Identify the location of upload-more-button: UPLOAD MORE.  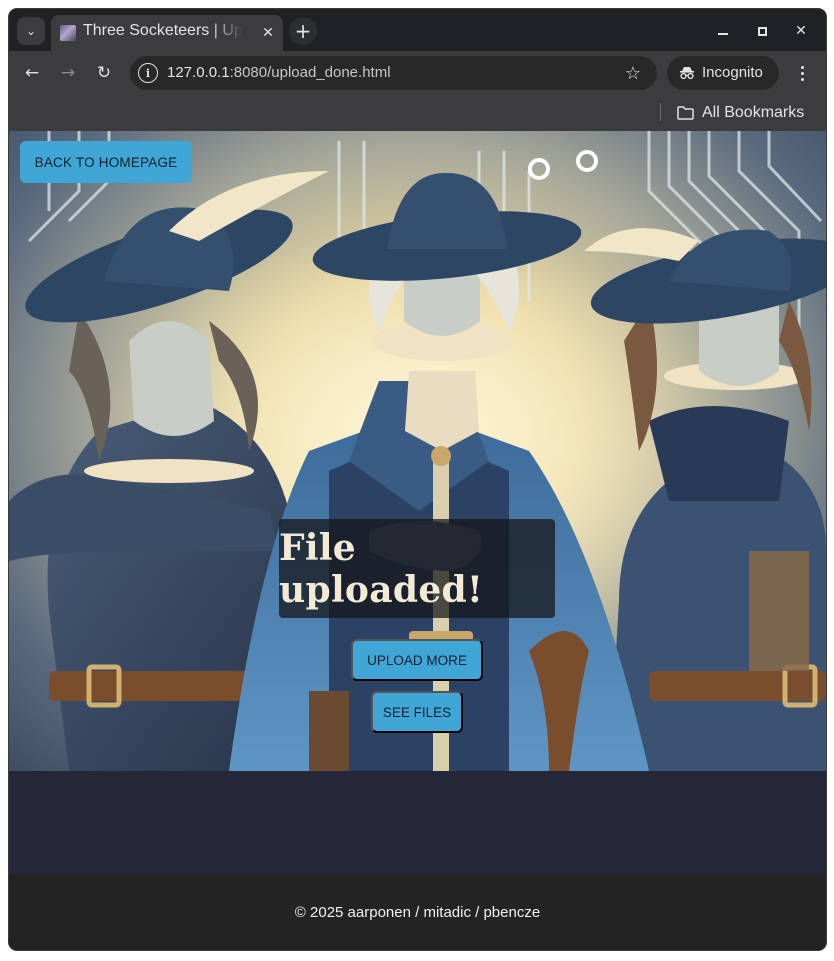
(417, 660).